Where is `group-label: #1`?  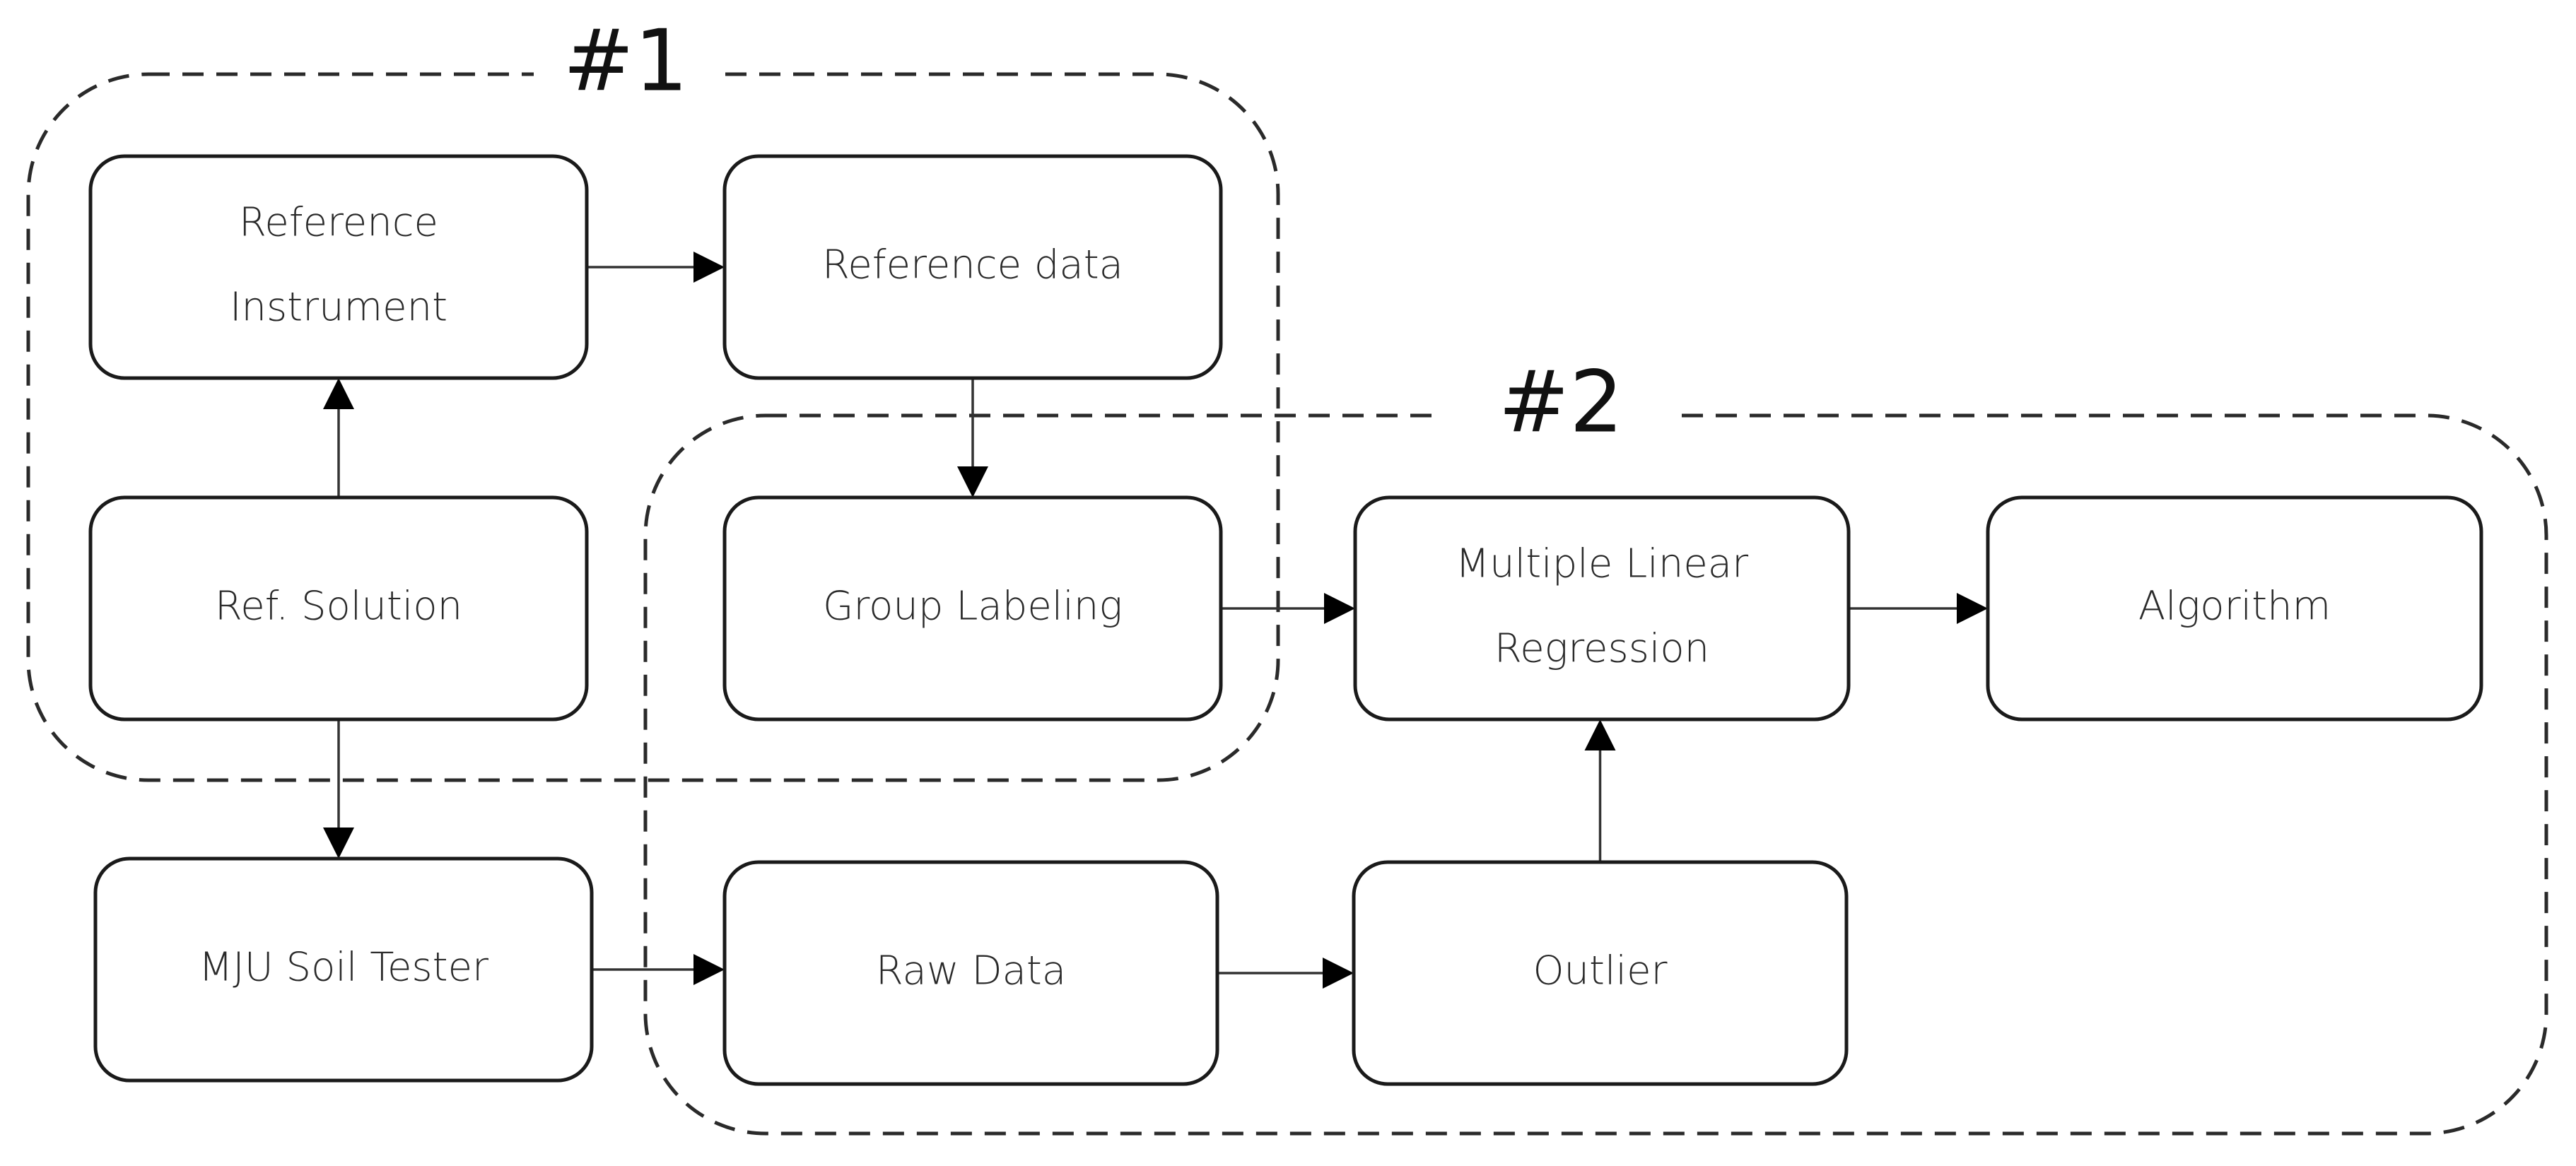
group-label: #1 is located at coordinates (626, 62).